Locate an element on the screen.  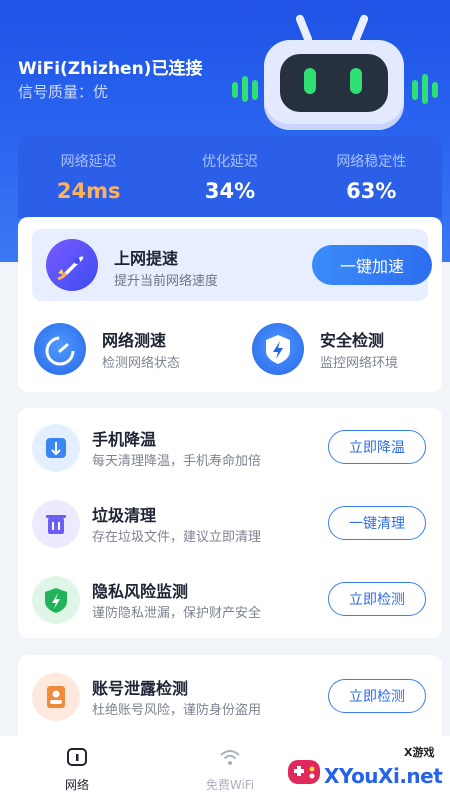
network-stats: 网络延迟 24ms 优化延迟 34% 网络稳定性 63% is located at coordinates (230, 177).